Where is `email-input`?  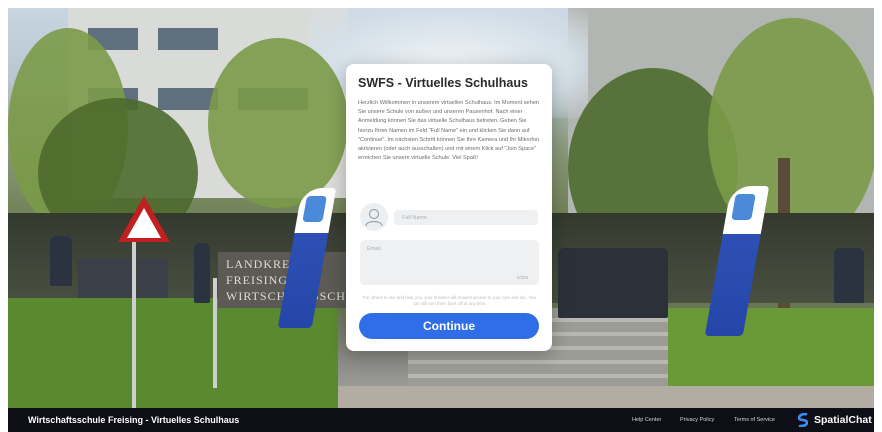
email-input is located at coordinates (449, 262).